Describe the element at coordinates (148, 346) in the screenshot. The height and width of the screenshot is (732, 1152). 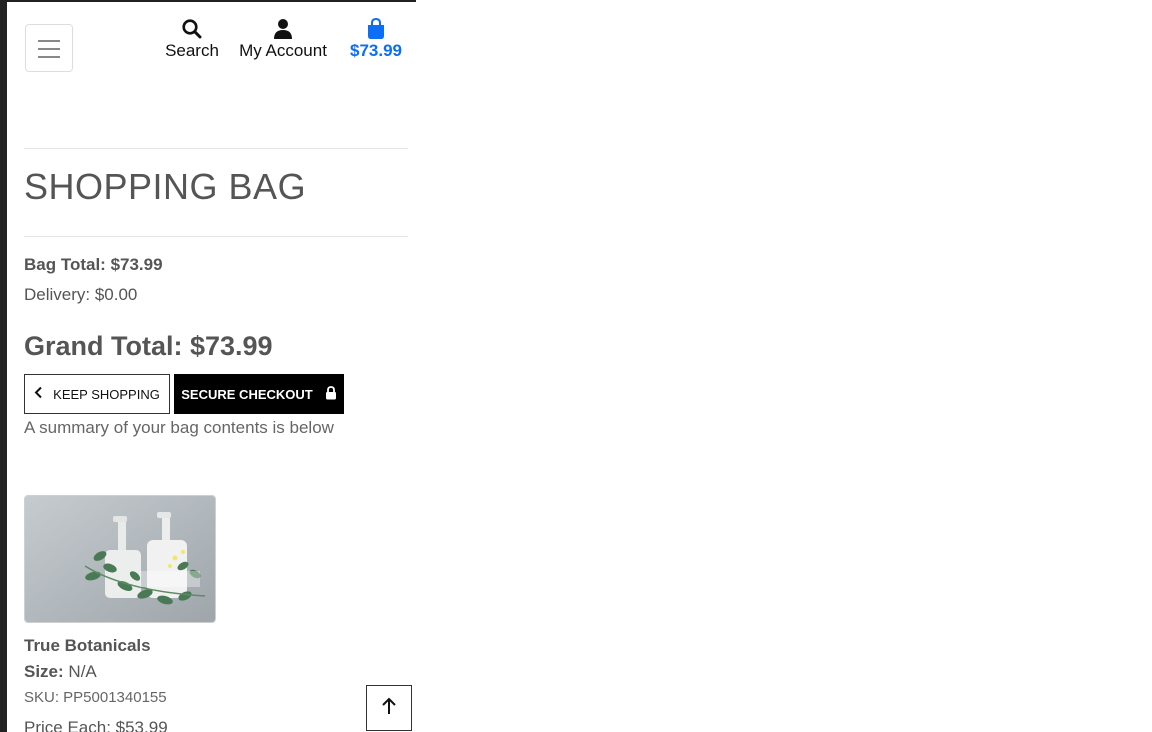
I see `grand-total: Grand Total: $73.99` at that location.